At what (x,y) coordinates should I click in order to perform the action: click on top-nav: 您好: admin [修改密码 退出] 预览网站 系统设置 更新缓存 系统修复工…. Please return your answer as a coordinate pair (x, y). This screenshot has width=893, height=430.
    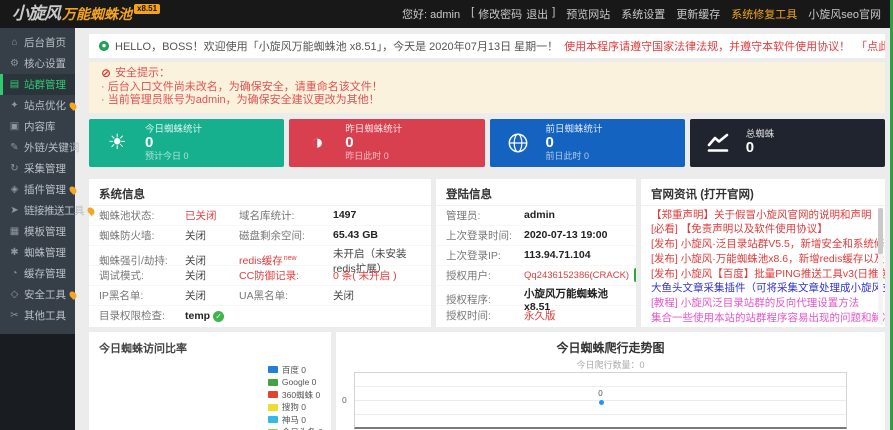
    Looking at the image, I should click on (641, 14).